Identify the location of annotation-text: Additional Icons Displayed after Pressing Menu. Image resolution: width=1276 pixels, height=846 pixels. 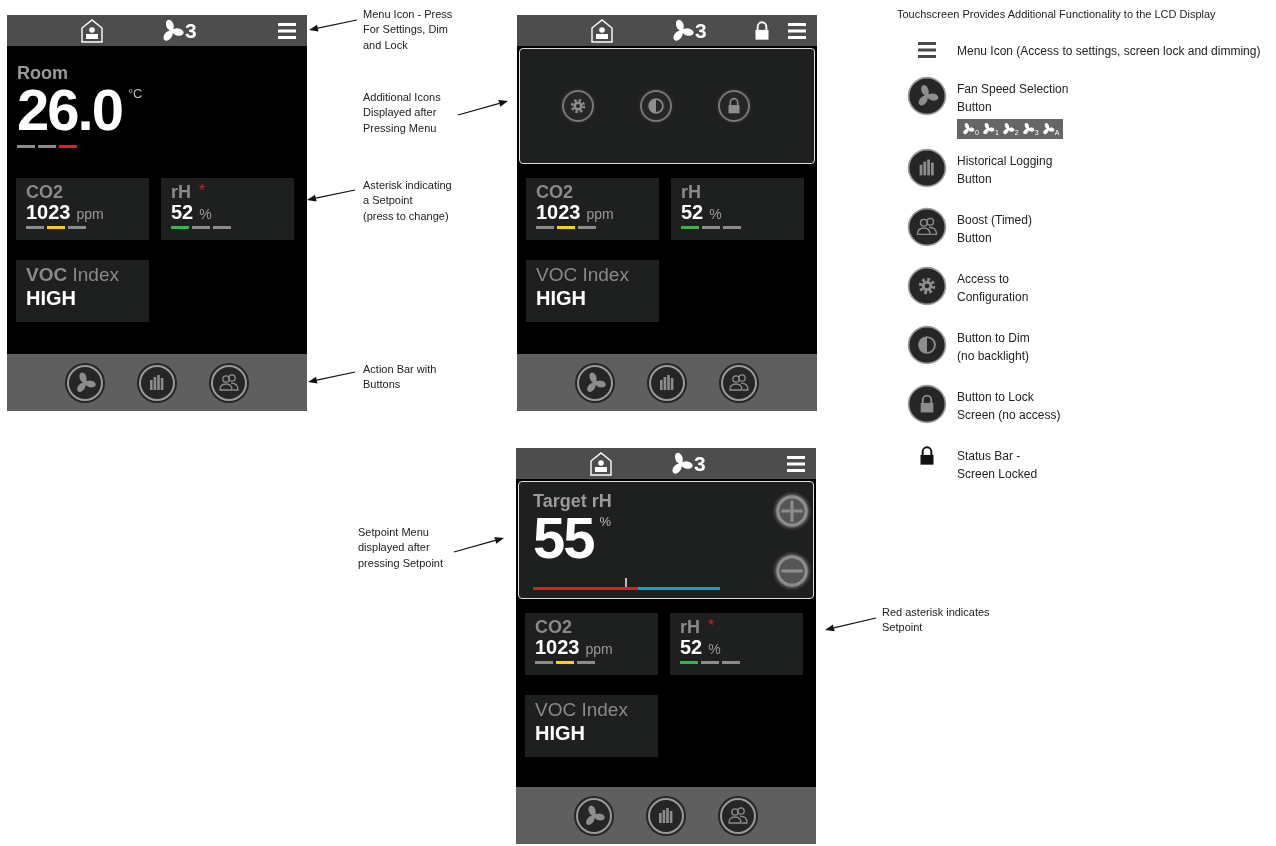
(402, 113).